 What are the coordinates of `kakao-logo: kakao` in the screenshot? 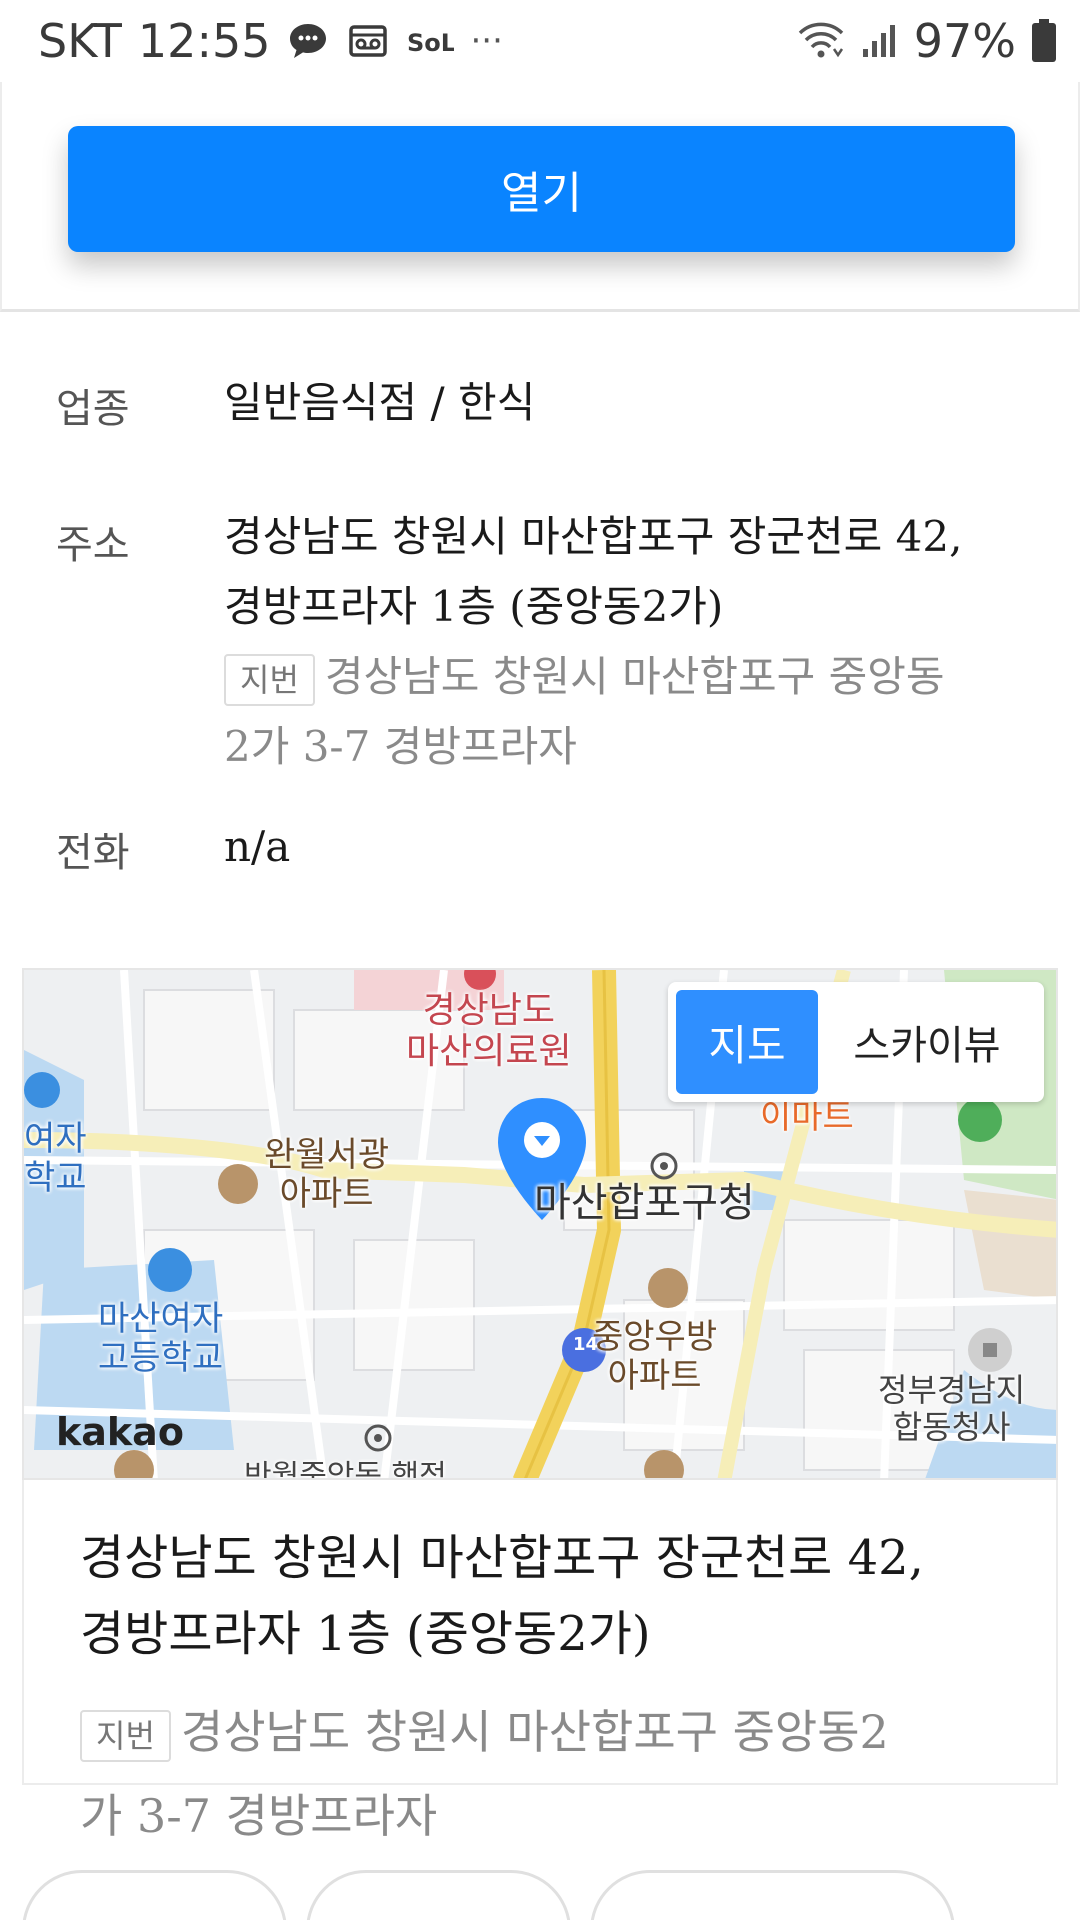 It's located at (120, 1432).